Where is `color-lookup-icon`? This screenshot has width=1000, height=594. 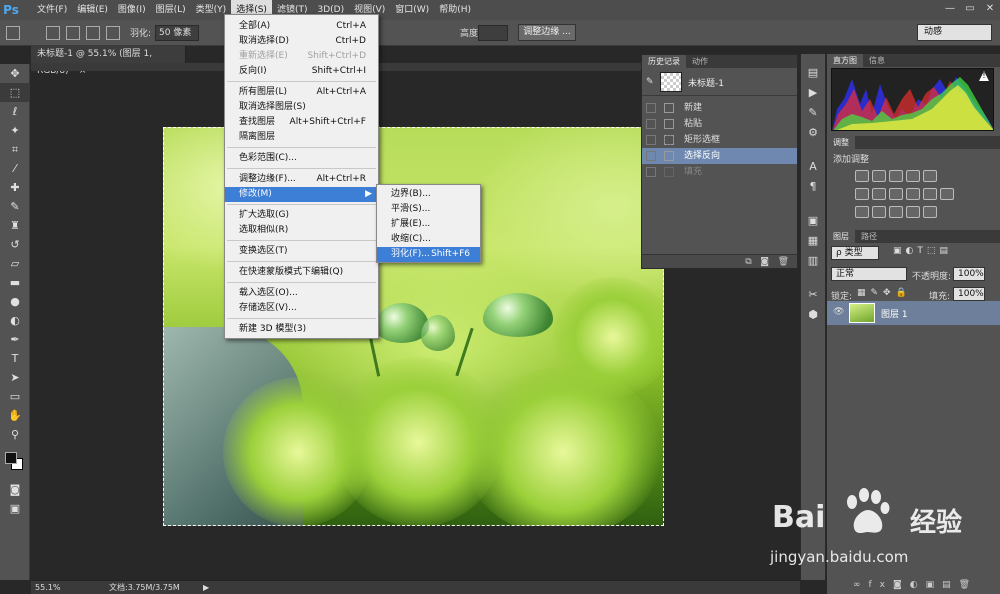
color-lookup-icon is located at coordinates (947, 194).